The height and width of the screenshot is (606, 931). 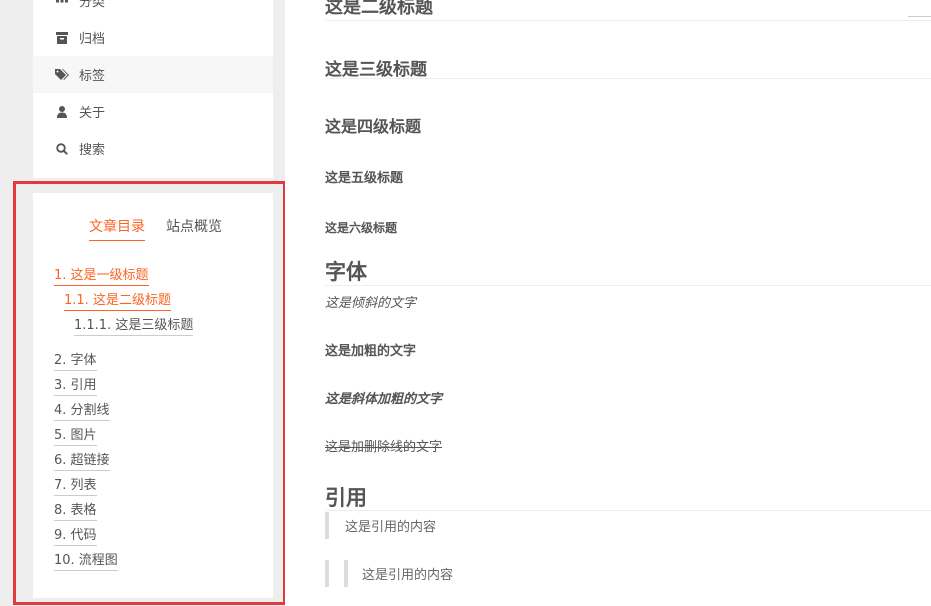 What do you see at coordinates (379, 8) in the screenshot?
I see `heading-h2: 这是二级标题` at bounding box center [379, 8].